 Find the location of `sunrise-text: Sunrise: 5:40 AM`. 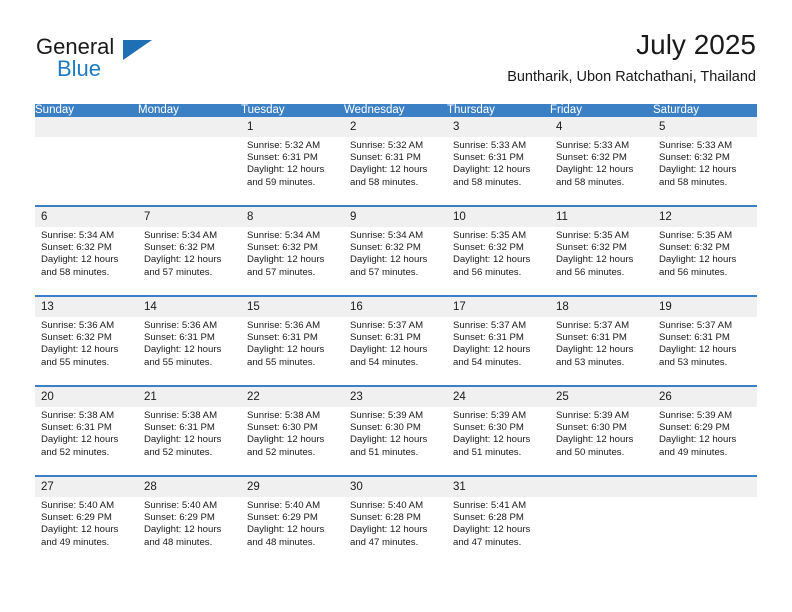

sunrise-text: Sunrise: 5:40 AM is located at coordinates (284, 505).